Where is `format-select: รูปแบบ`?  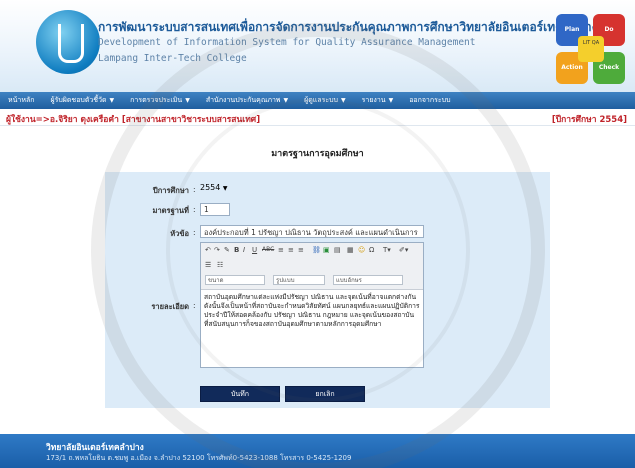 format-select: รูปแบบ is located at coordinates (299, 280).